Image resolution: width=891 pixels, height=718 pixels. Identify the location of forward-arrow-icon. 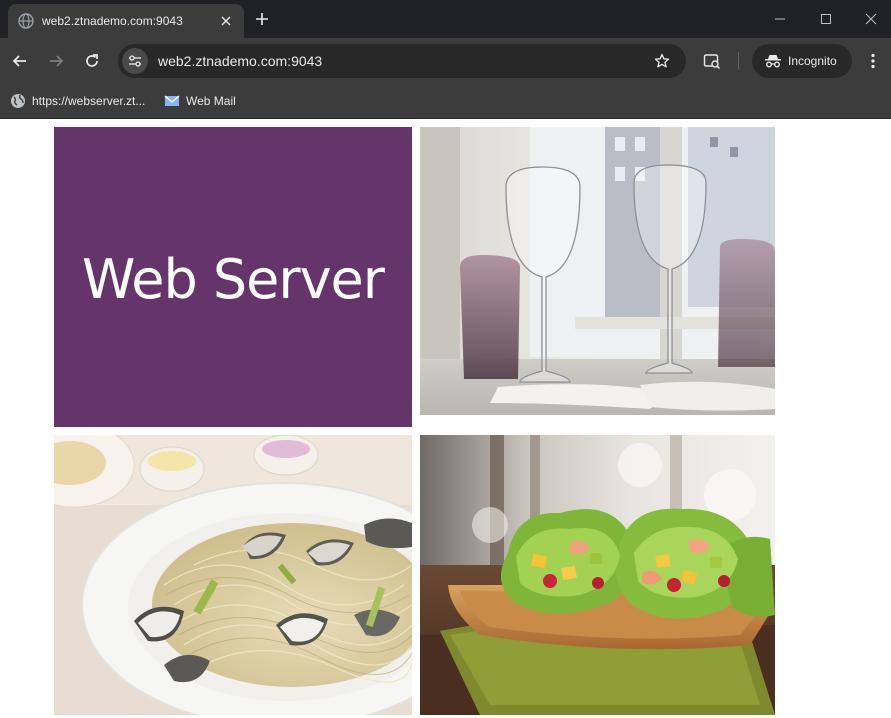
(56, 61).